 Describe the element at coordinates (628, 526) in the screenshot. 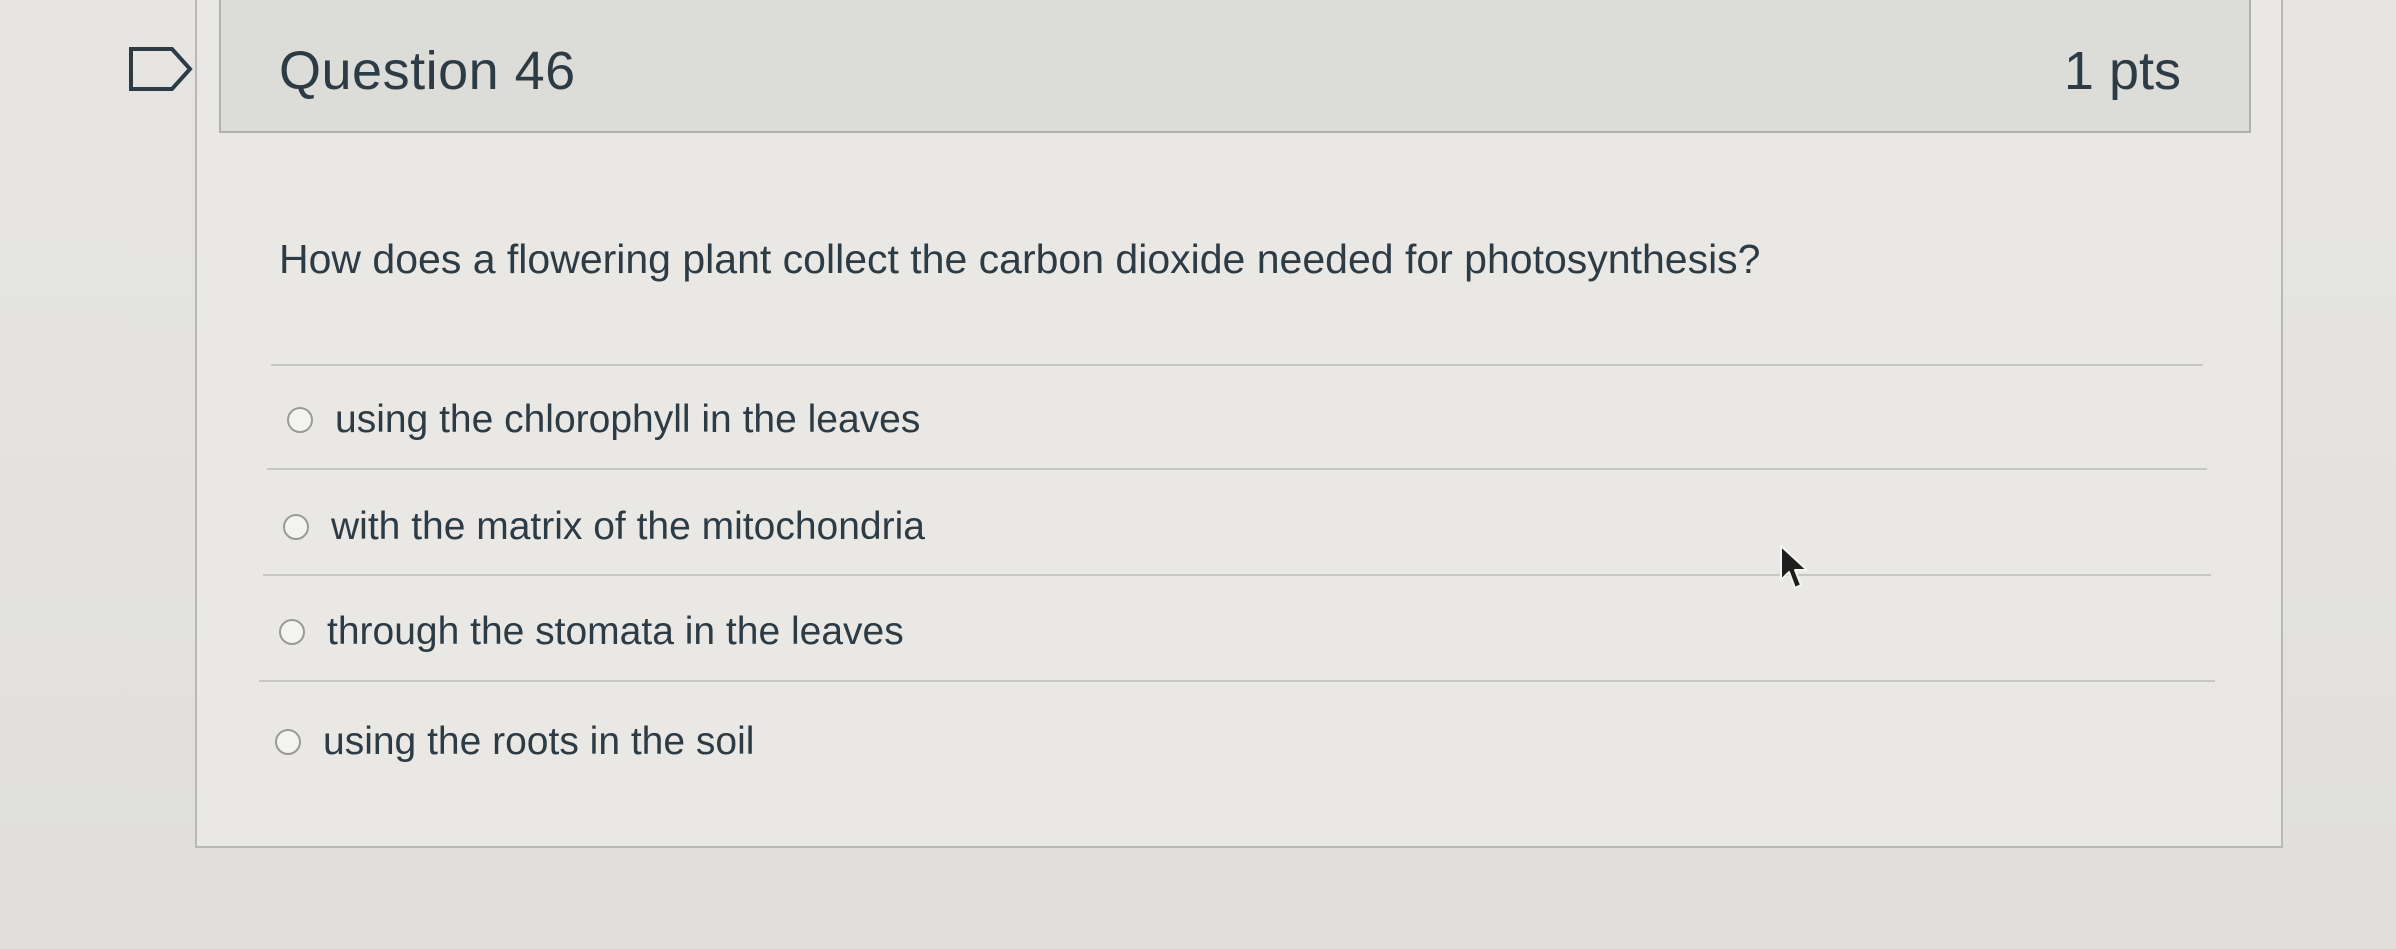

I see `answer-label: with the matrix of the mitochondria` at that location.